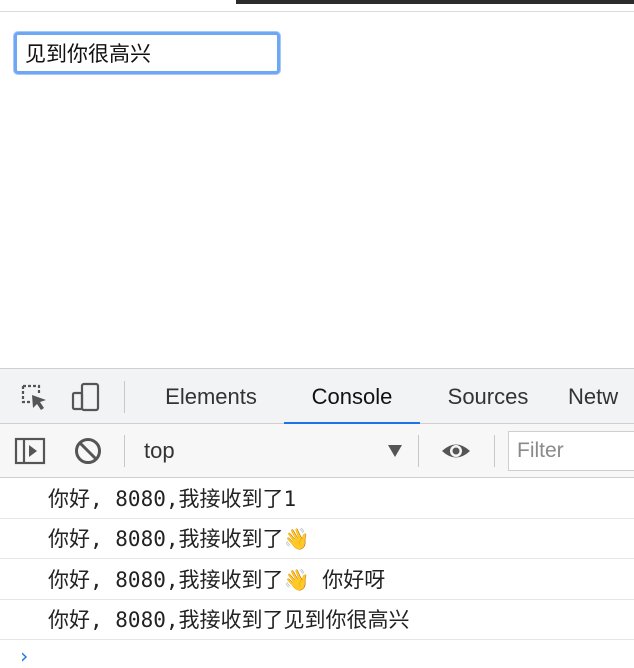  What do you see at coordinates (317, 6) in the screenshot?
I see `browser-top-strip` at bounding box center [317, 6].